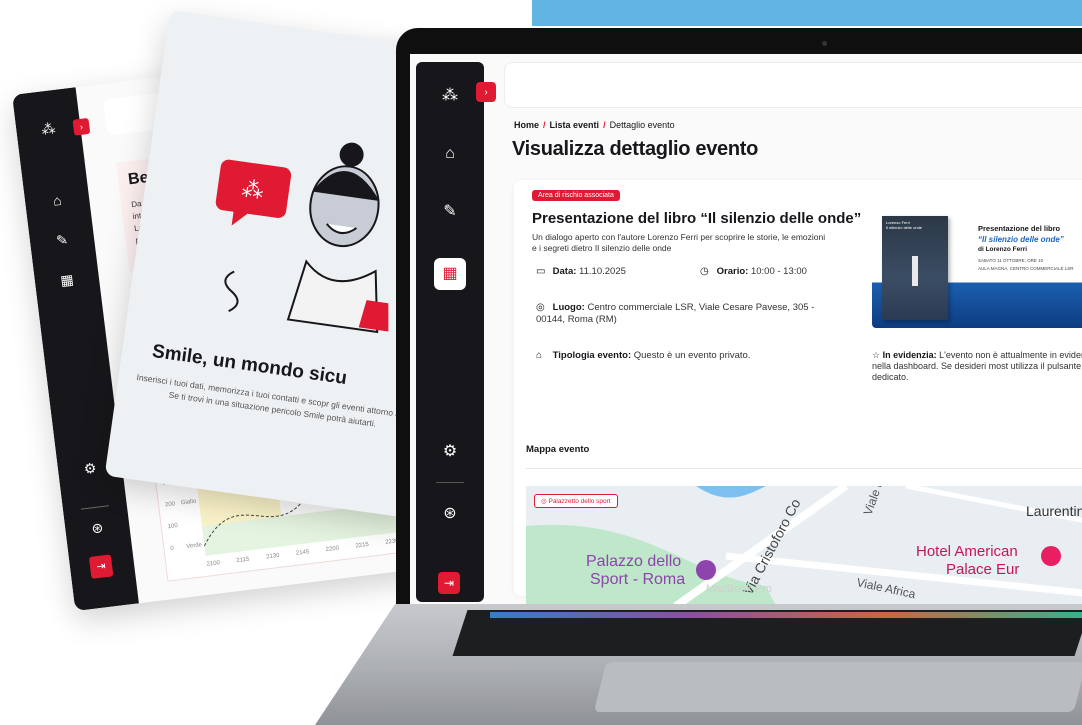 This screenshot has height=725, width=1082. I want to click on top-header, so click(793, 85).